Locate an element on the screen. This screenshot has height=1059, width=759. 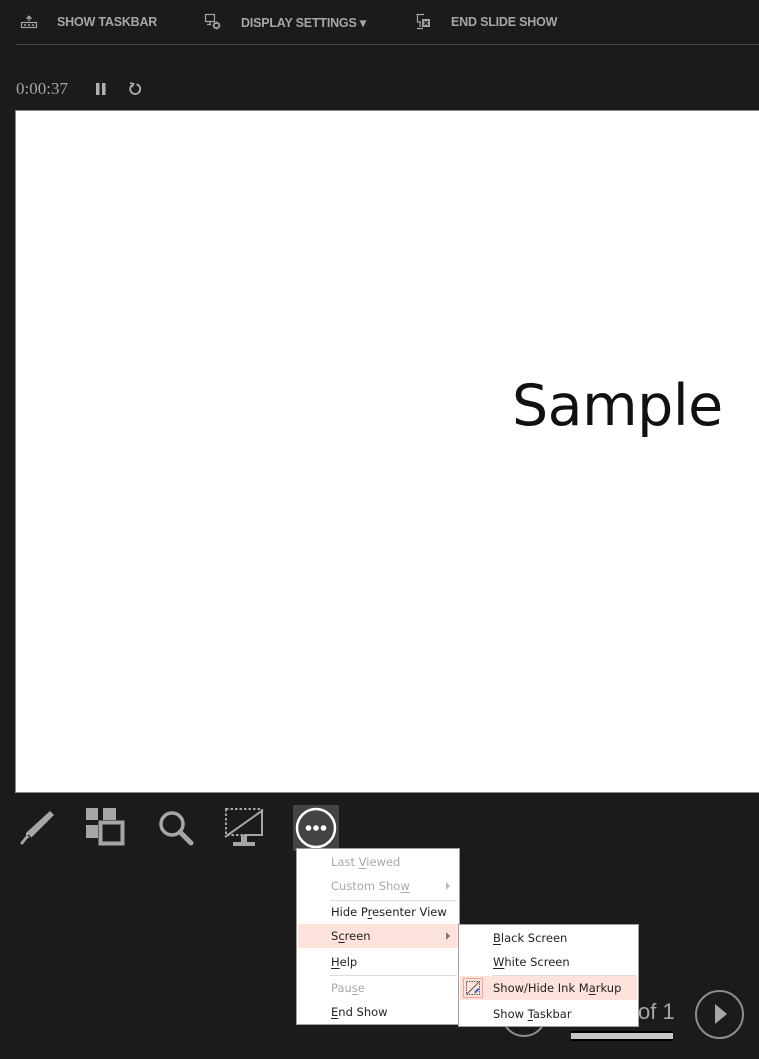
submenu-item-show-taskbar: Show Taskbar is located at coordinates (548, 1014).